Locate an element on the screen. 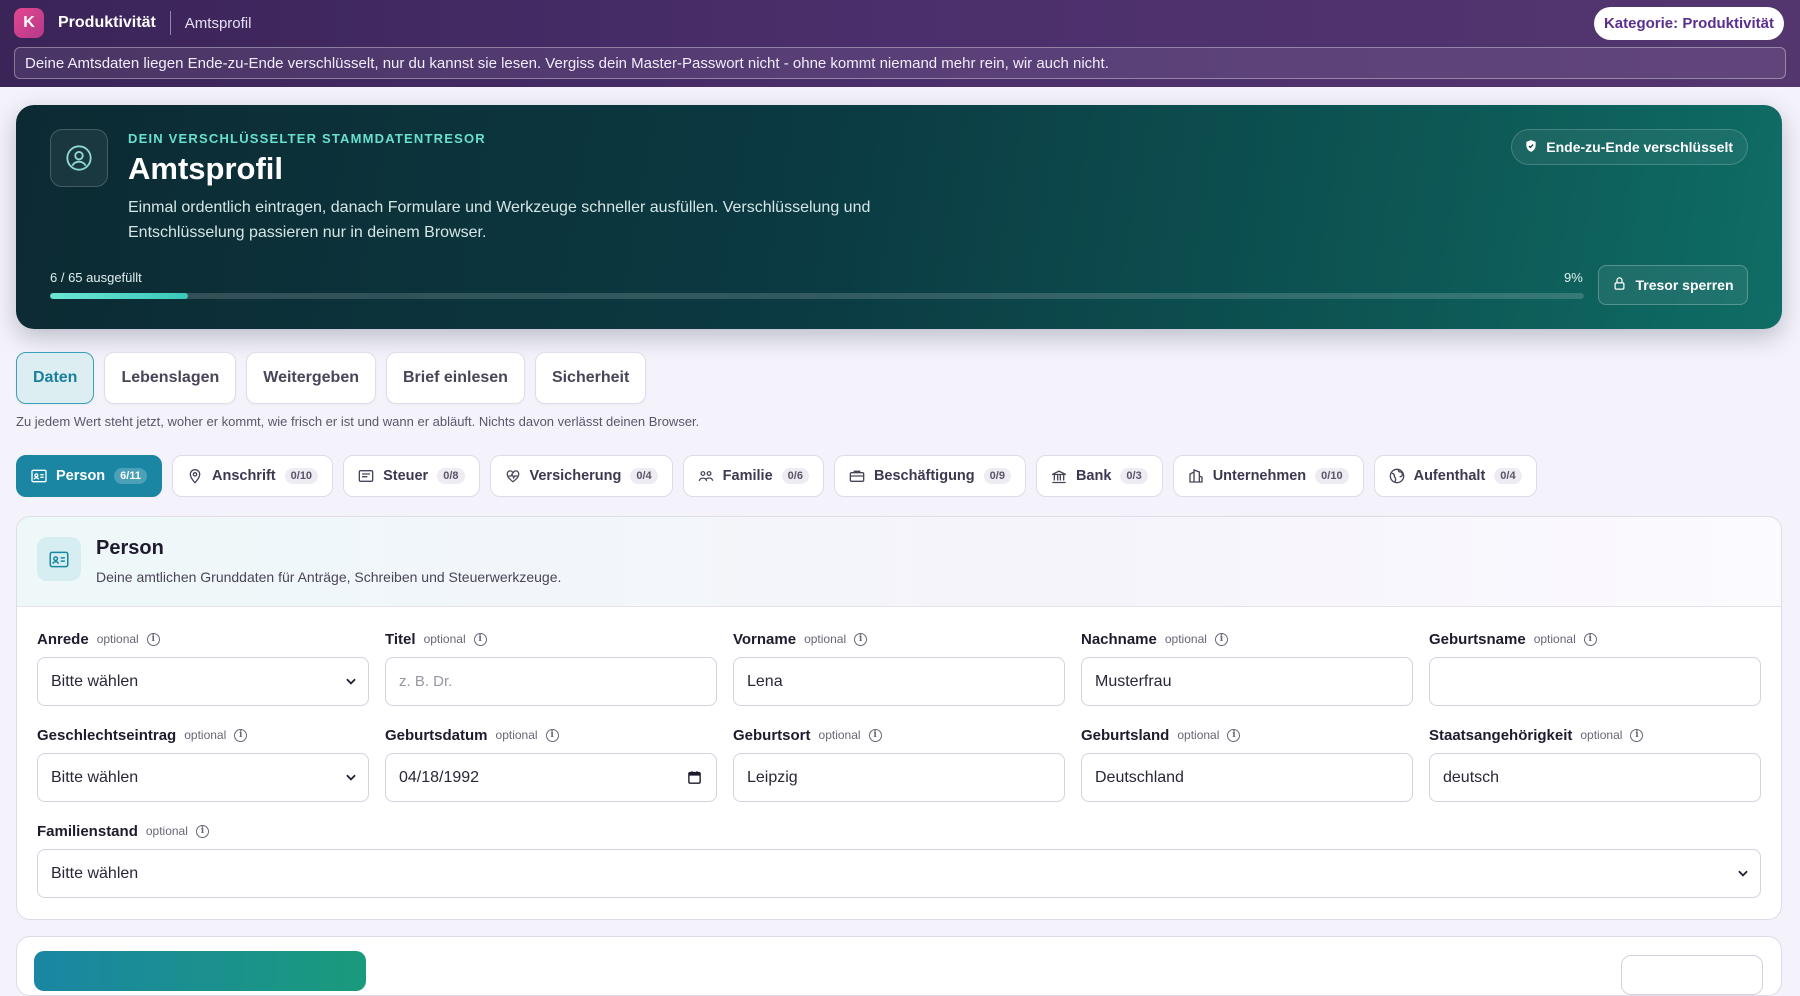 The width and height of the screenshot is (1800, 996). familienstand-select: Bitte wählen is located at coordinates (899, 873).